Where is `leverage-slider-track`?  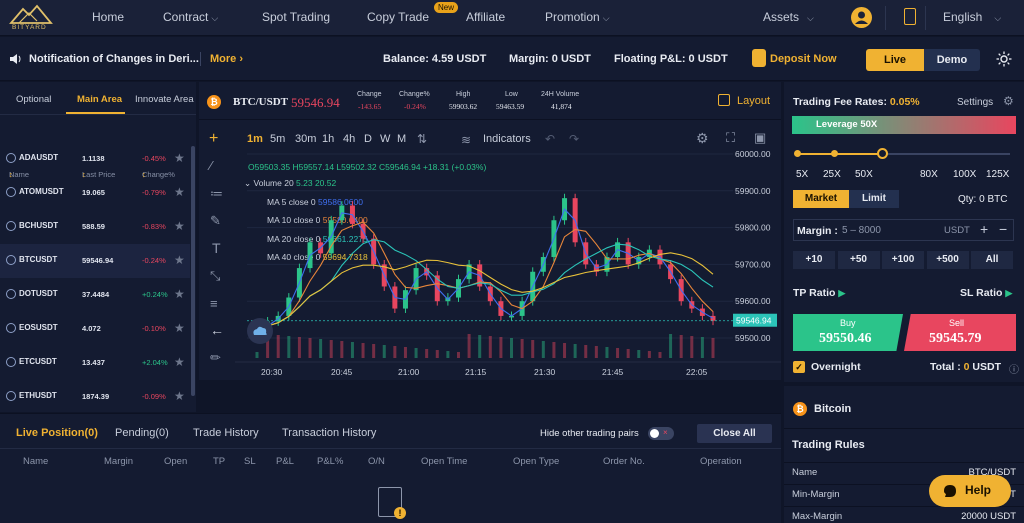
leverage-slider-track is located at coordinates (902, 153).